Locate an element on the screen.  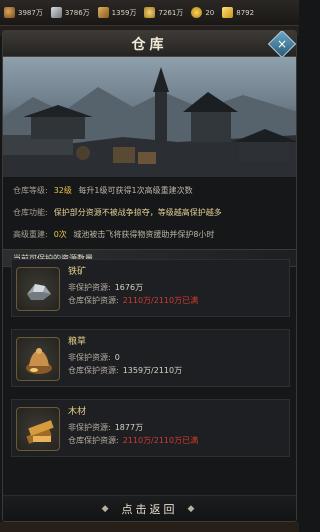
return-label: 点击返回 is located at coordinates (149, 509).